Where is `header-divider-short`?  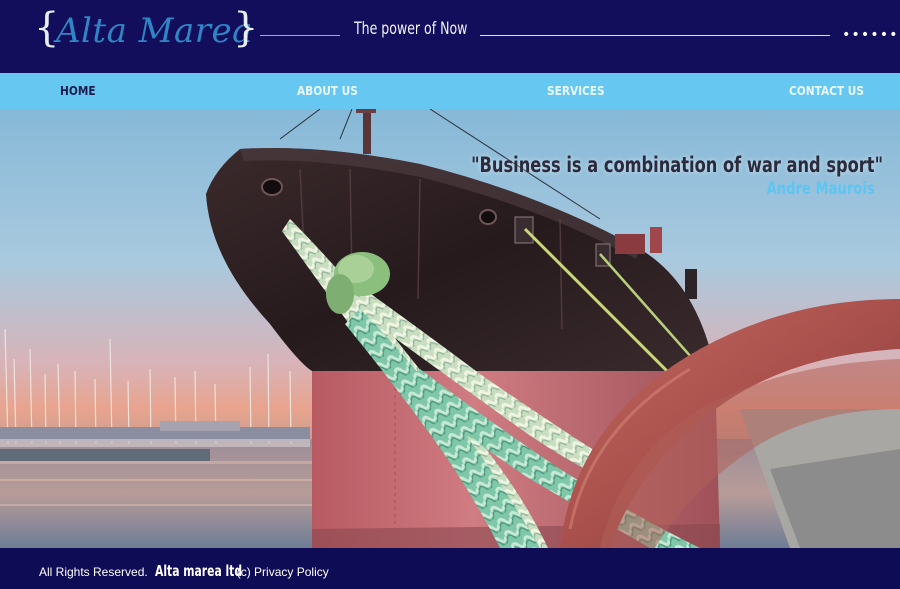 header-divider-short is located at coordinates (300, 35).